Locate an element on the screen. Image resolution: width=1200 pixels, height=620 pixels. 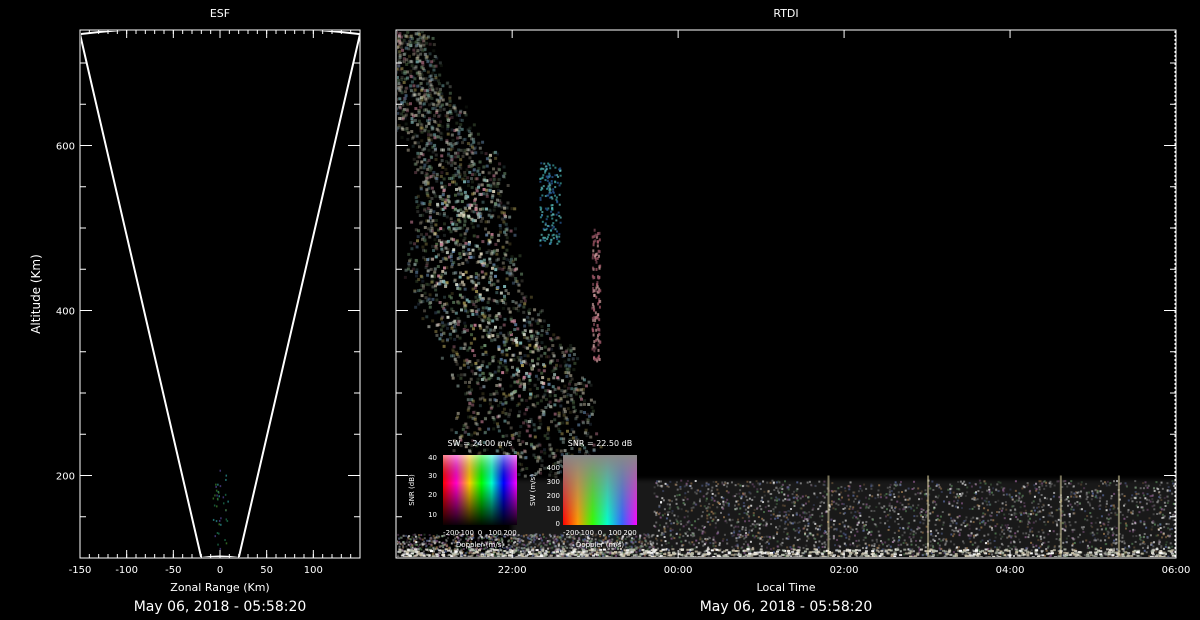
esf-xtick-label: 0 is located at coordinates (220, 570).